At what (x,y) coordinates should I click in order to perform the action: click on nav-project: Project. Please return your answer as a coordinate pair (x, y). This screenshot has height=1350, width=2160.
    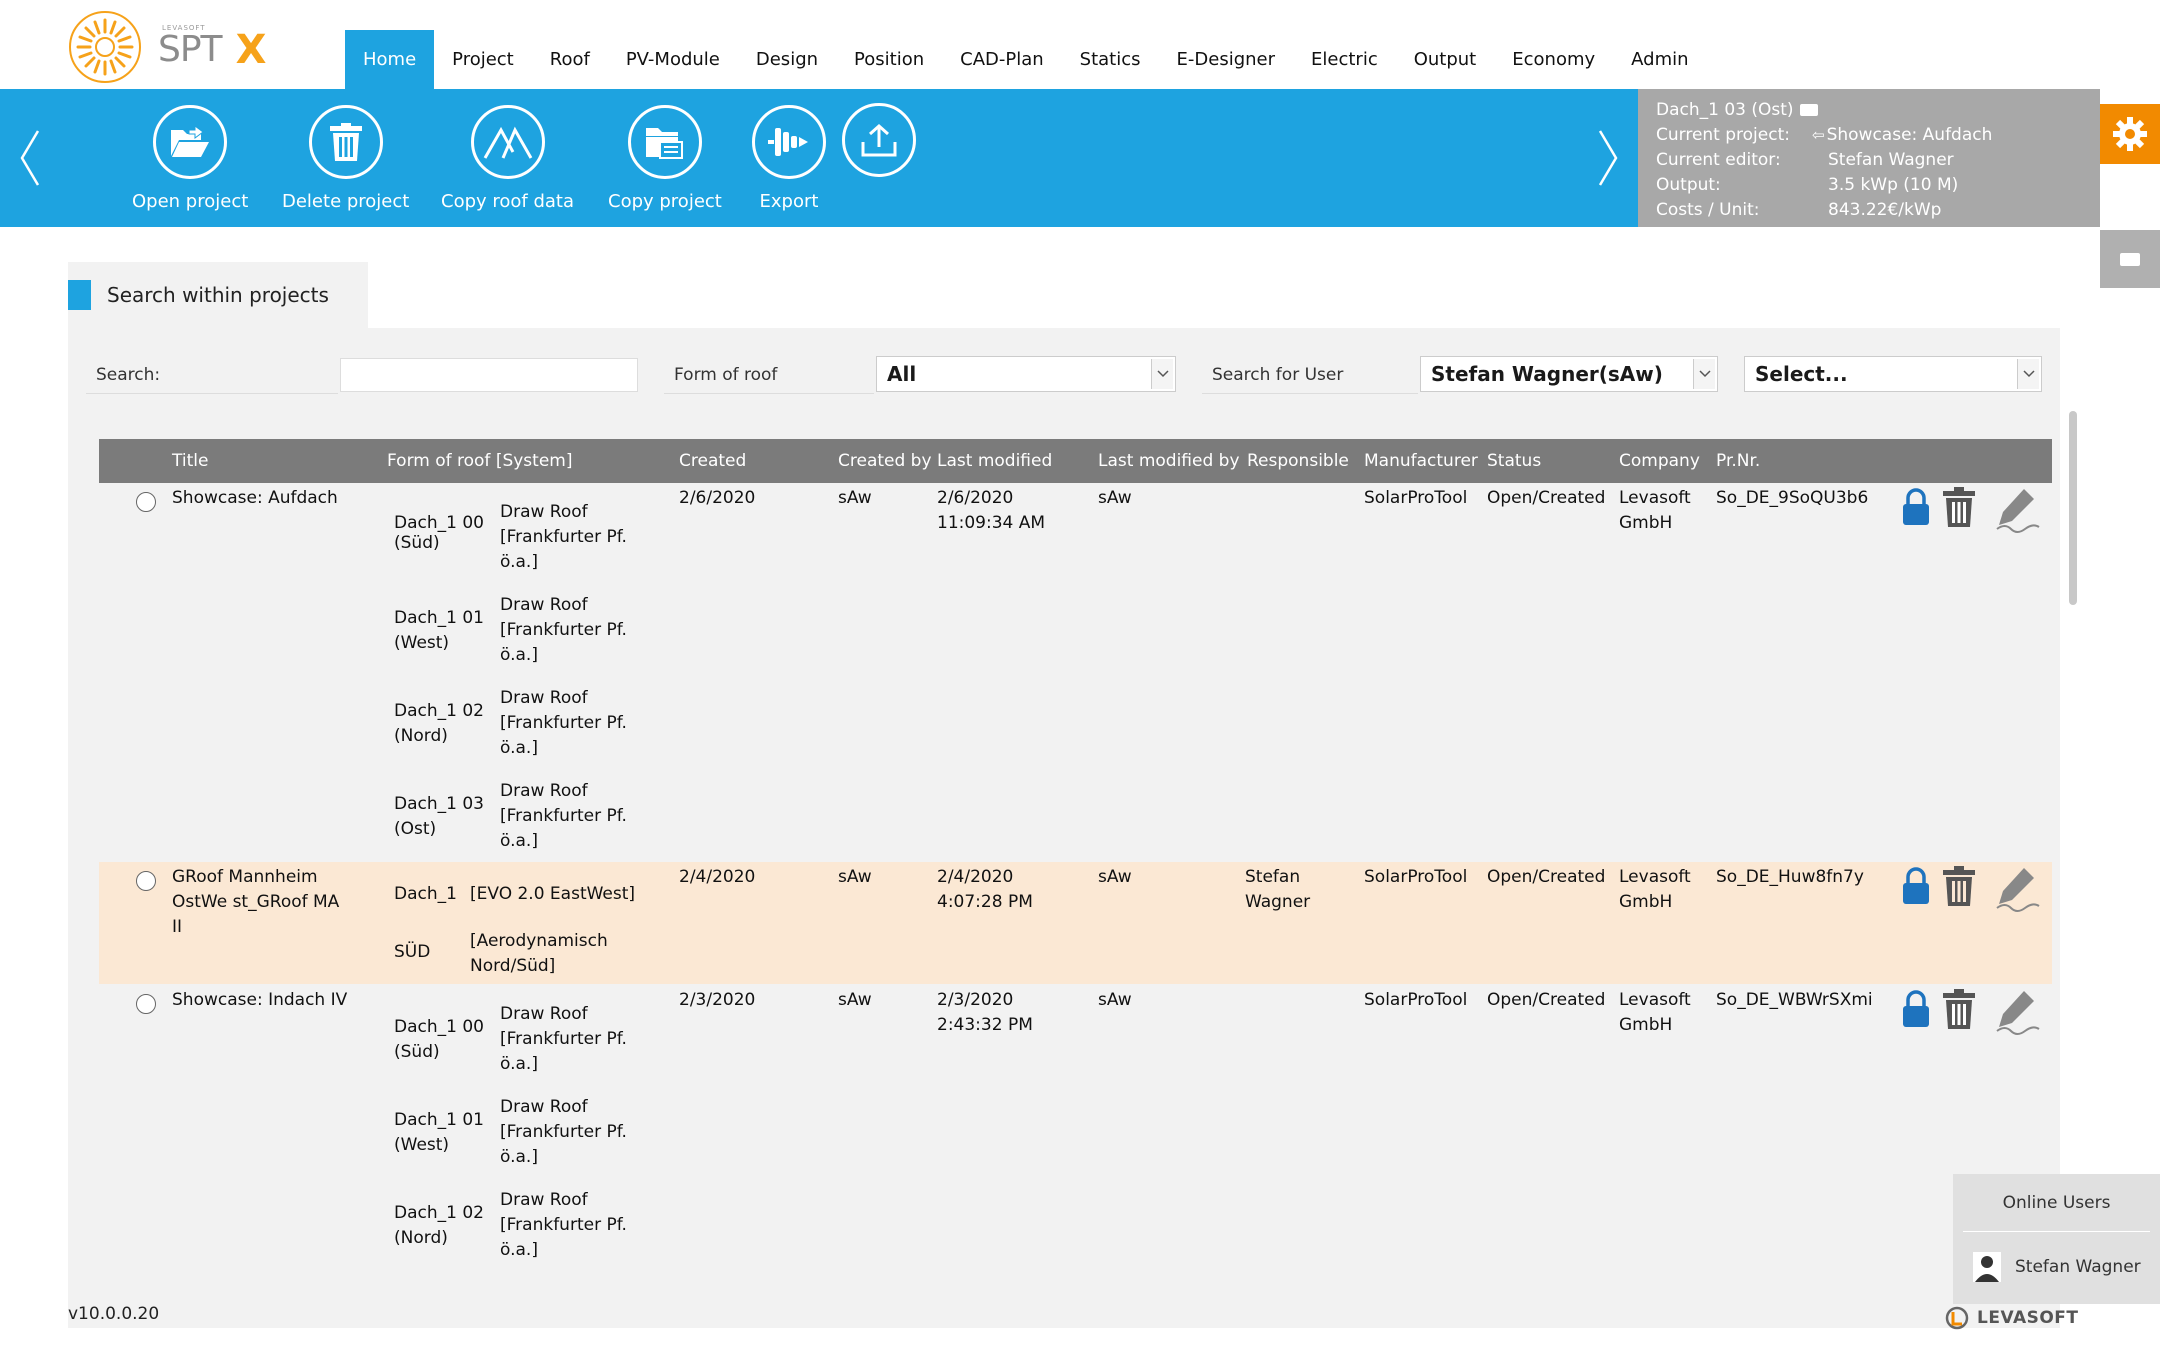
    Looking at the image, I should click on (483, 59).